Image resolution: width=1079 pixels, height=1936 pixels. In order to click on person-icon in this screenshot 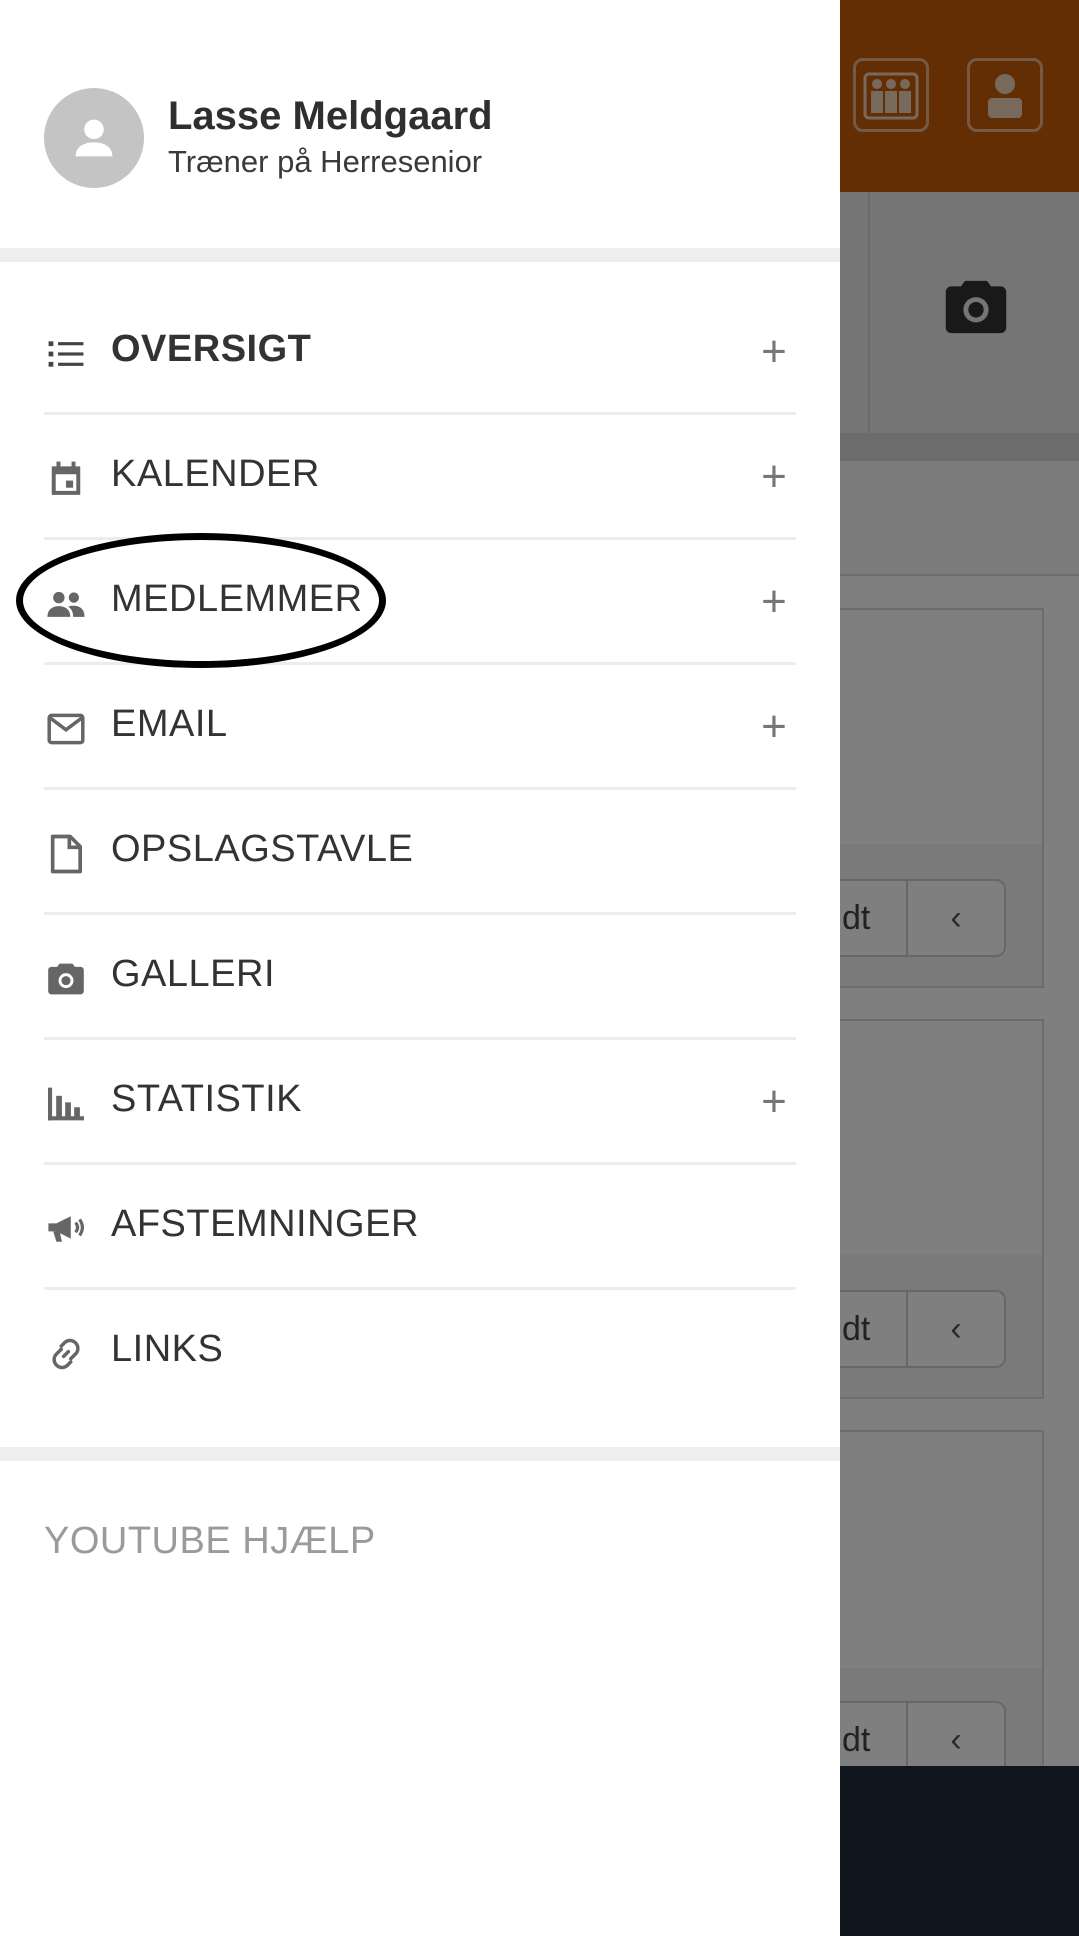, I will do `click(94, 138)`.